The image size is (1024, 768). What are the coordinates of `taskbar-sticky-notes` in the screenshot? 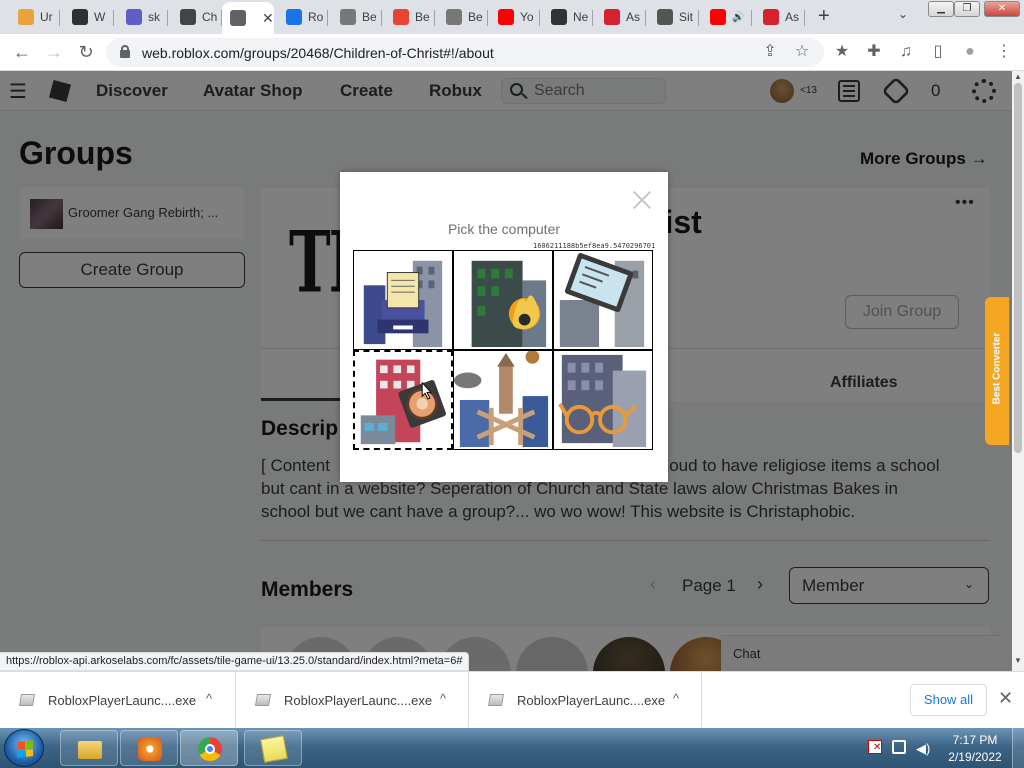 It's located at (273, 748).